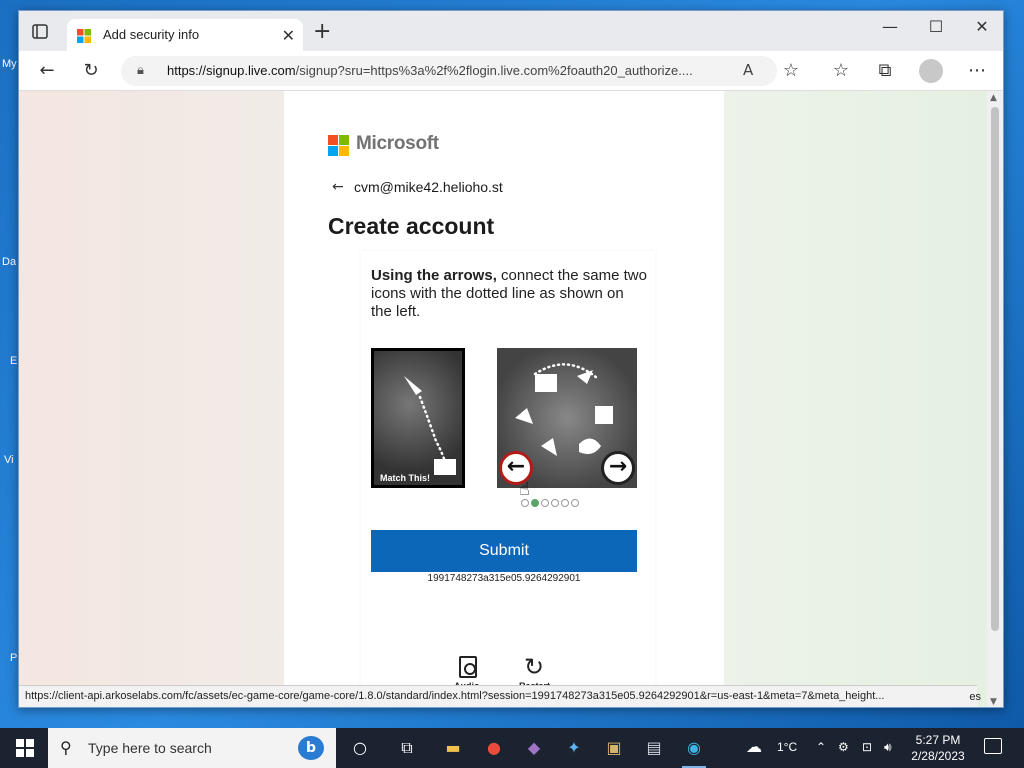 This screenshot has width=1024, height=768. Describe the element at coordinates (890, 26) in the screenshot. I see `minimize-icon: —` at that location.